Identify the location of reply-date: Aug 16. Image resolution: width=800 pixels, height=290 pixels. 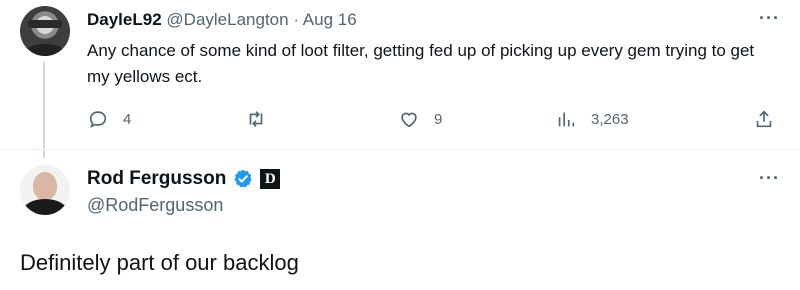
(330, 19).